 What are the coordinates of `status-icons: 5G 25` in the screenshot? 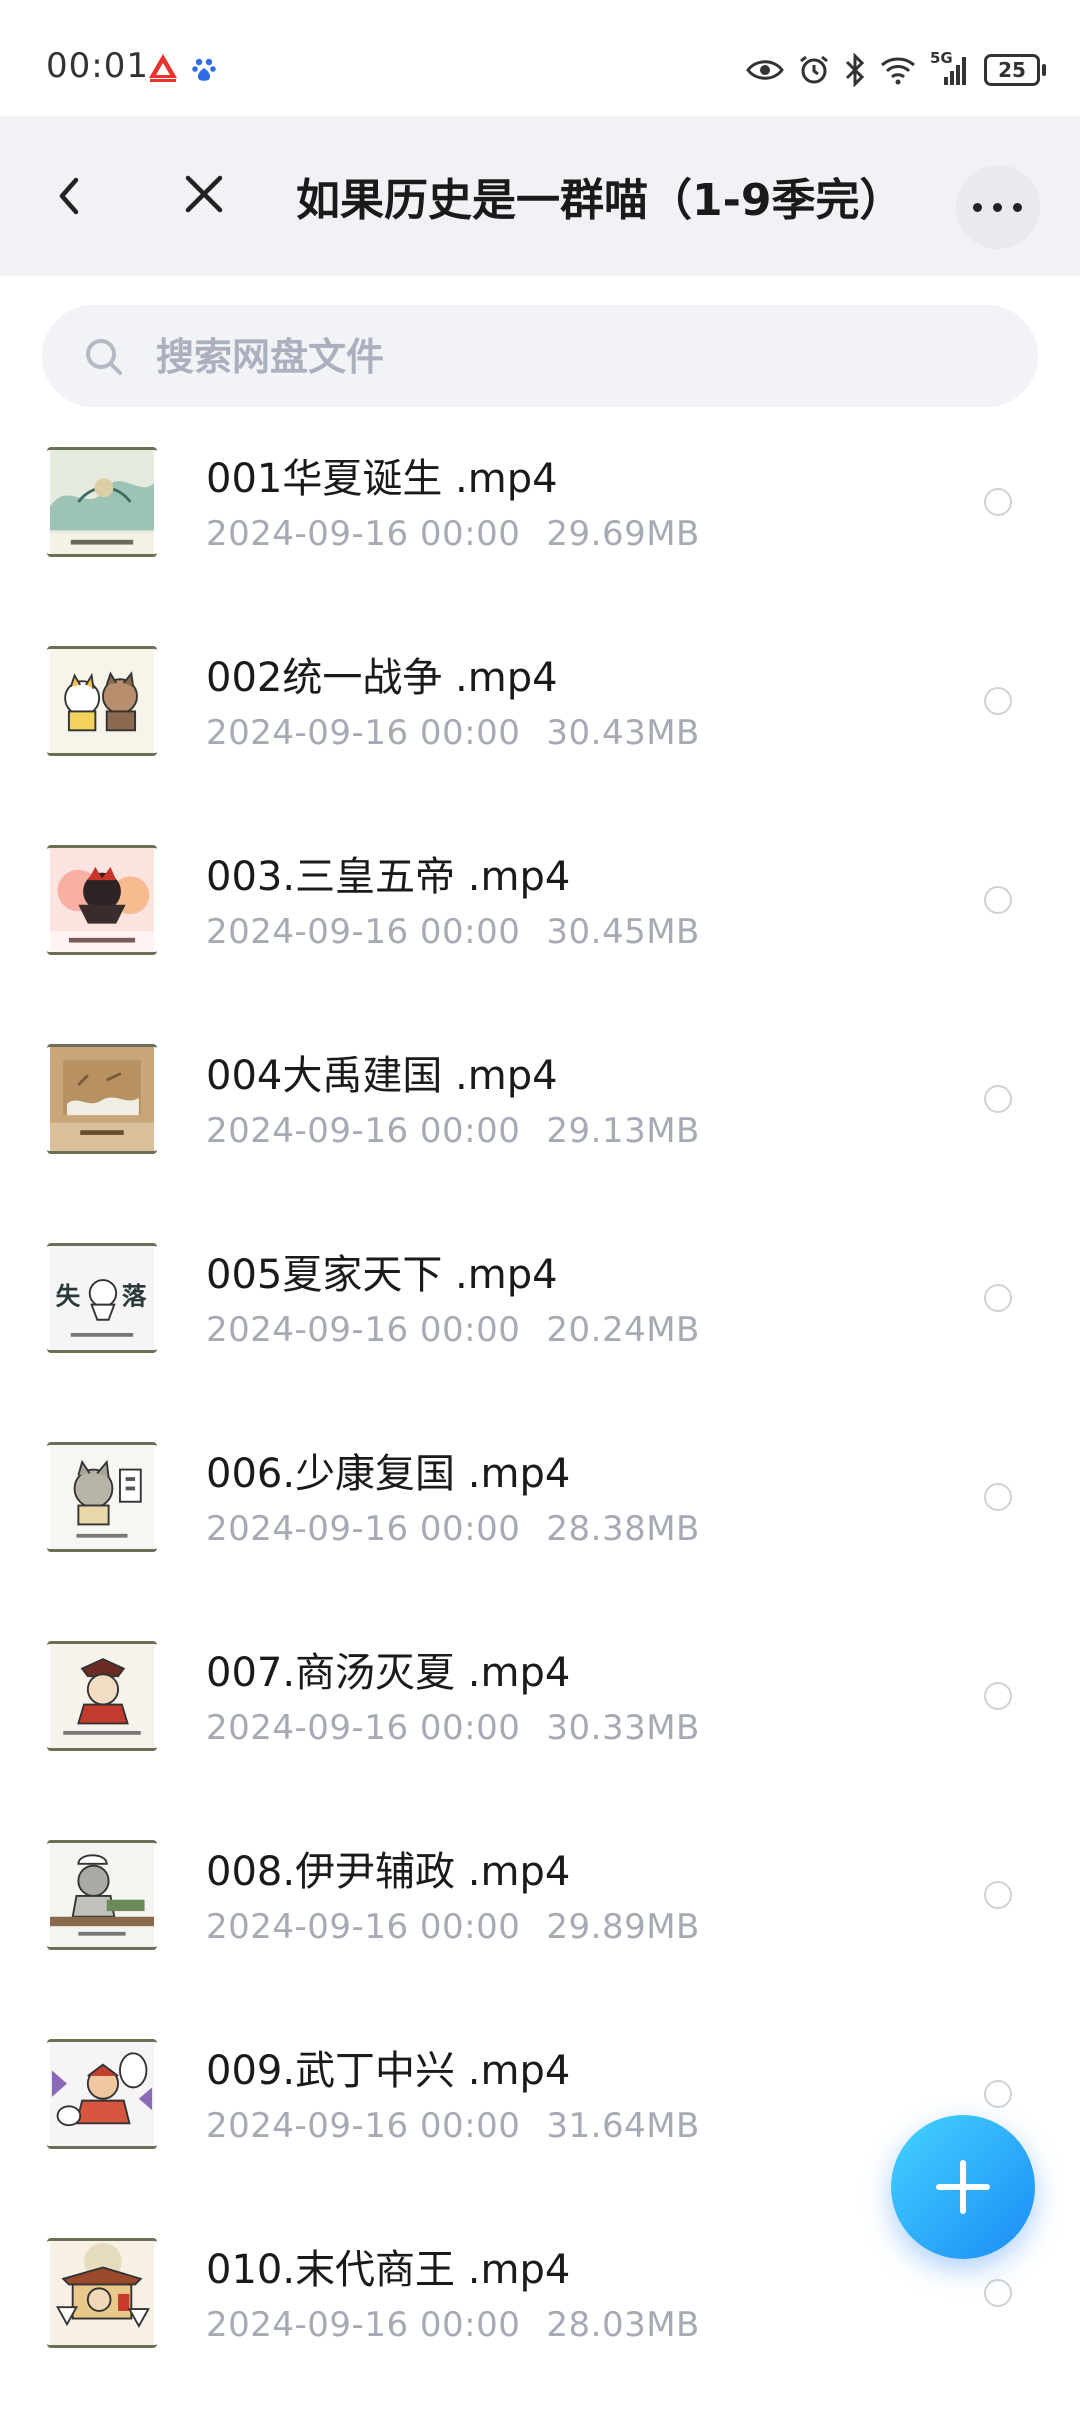 It's located at (896, 69).